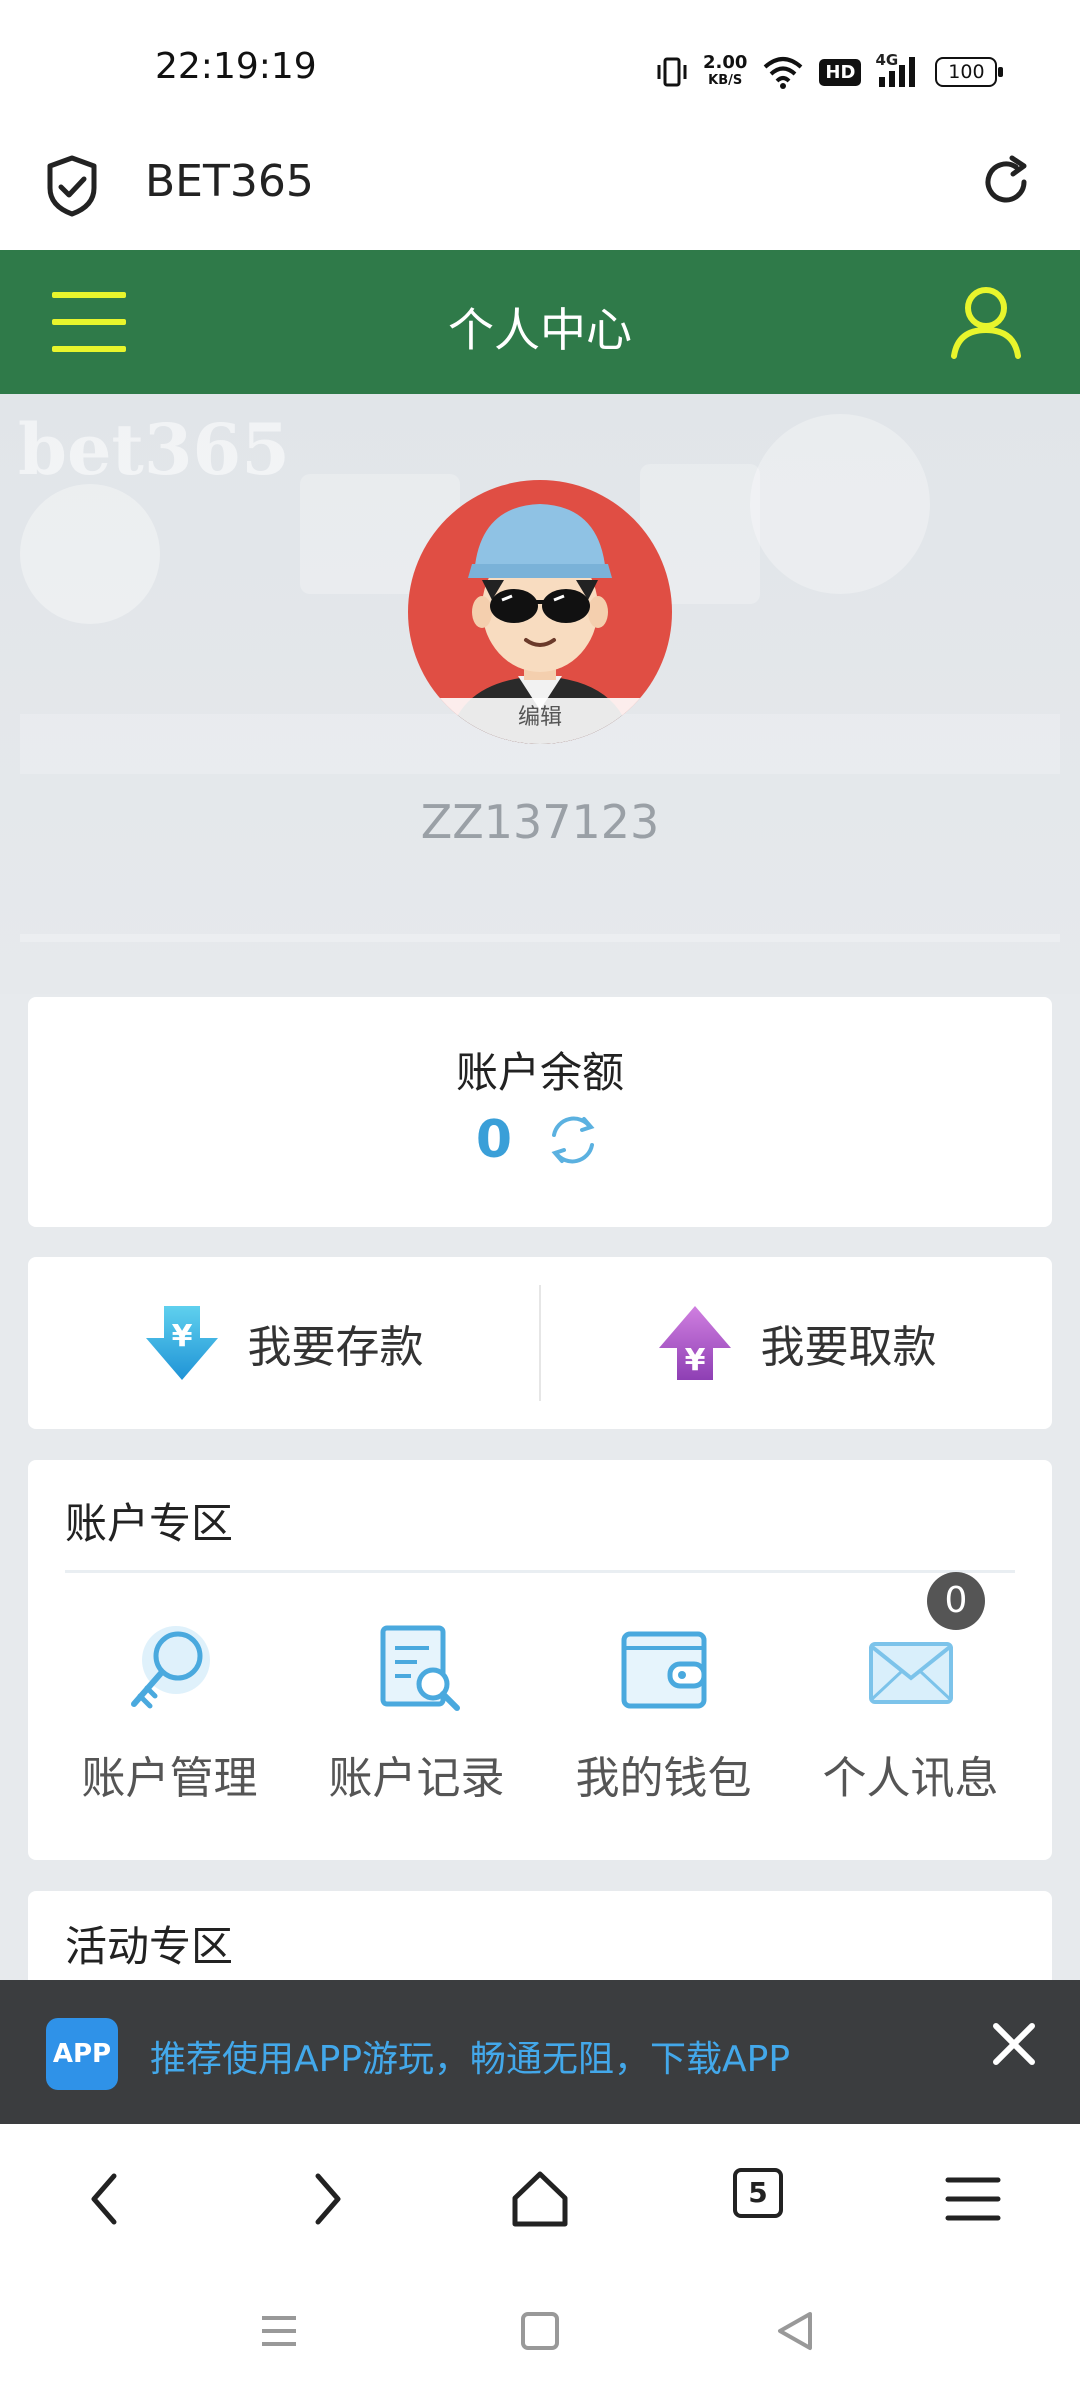  I want to click on balance-value: 0, so click(494, 1140).